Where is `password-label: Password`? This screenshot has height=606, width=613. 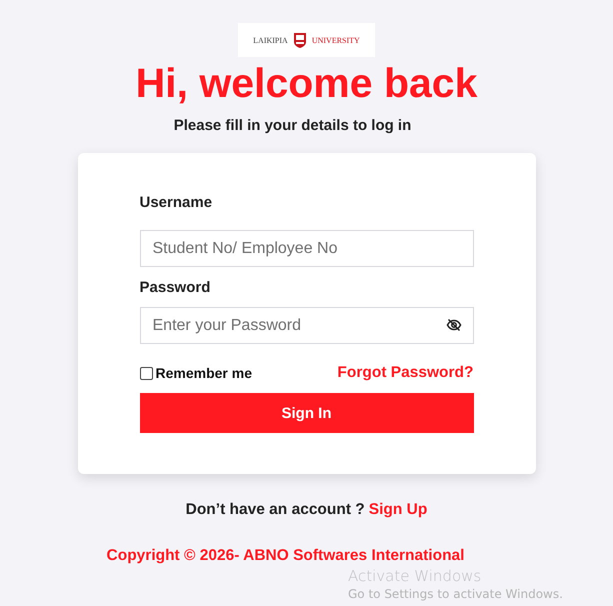
password-label: Password is located at coordinates (176, 287).